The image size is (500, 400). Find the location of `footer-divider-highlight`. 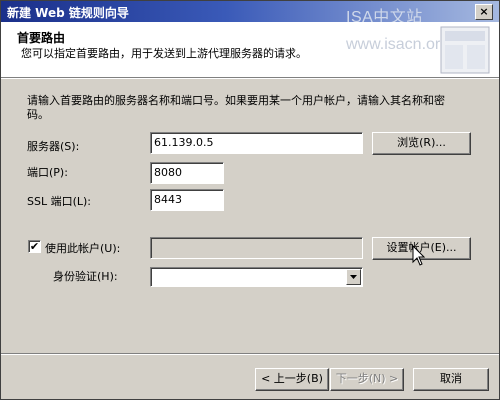

footer-divider-highlight is located at coordinates (250, 354).